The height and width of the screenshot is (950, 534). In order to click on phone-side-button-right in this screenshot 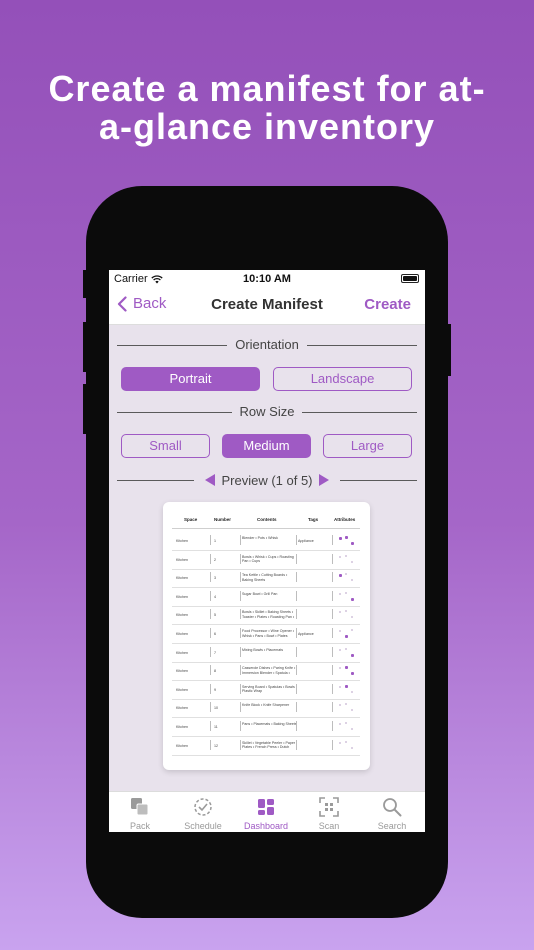, I will do `click(449, 350)`.